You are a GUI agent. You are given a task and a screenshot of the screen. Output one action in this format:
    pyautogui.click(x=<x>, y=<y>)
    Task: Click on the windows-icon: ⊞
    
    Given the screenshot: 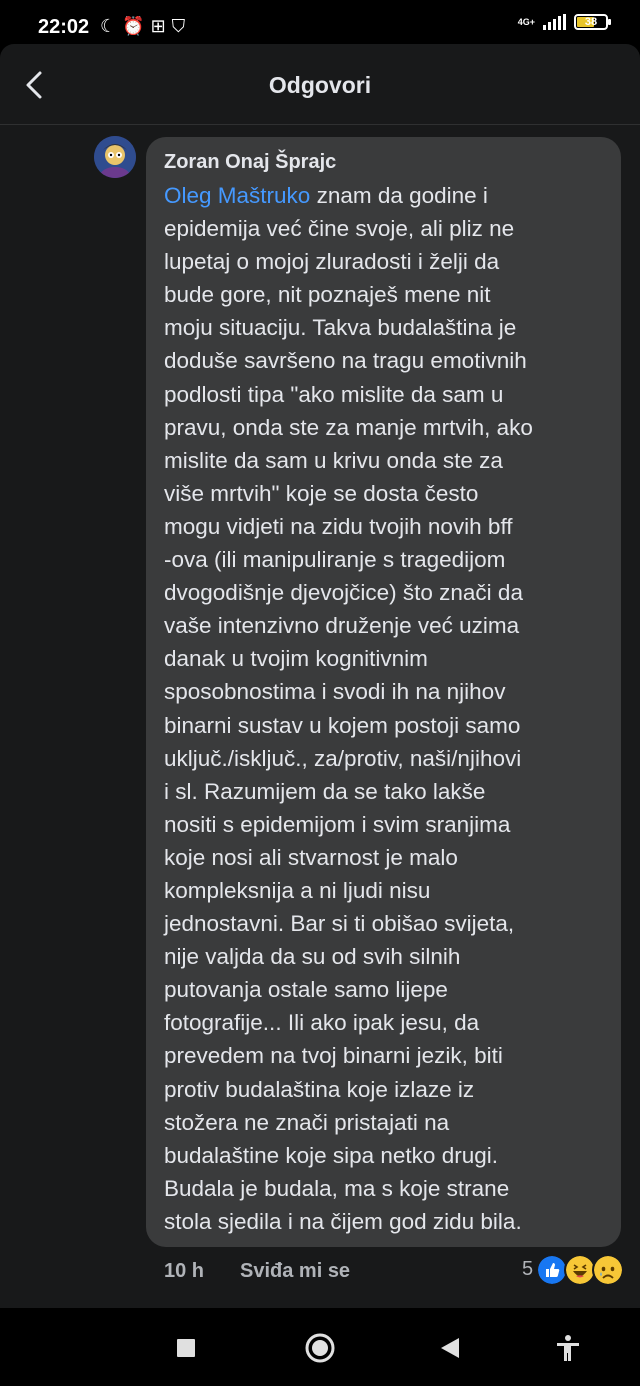 What is the action you would take?
    pyautogui.click(x=161, y=26)
    